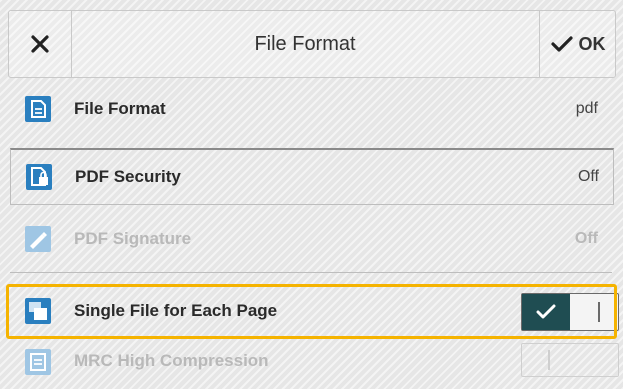 The image size is (623, 389). Describe the element at coordinates (38, 311) in the screenshot. I see `single-file-icon` at that location.